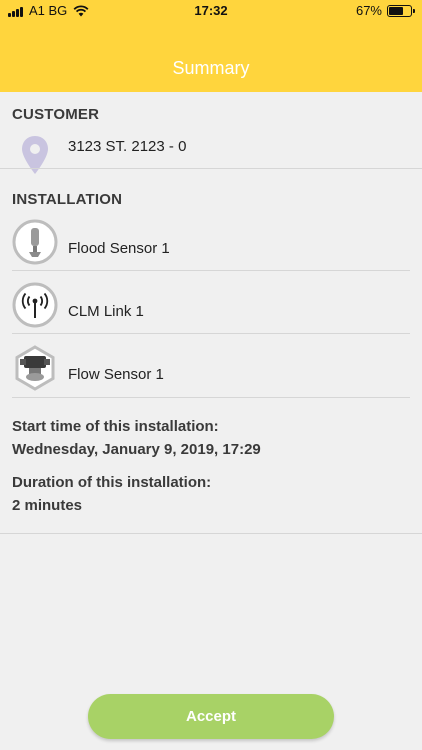  What do you see at coordinates (56, 114) in the screenshot?
I see `customer-heading: CUSTOMER` at bounding box center [56, 114].